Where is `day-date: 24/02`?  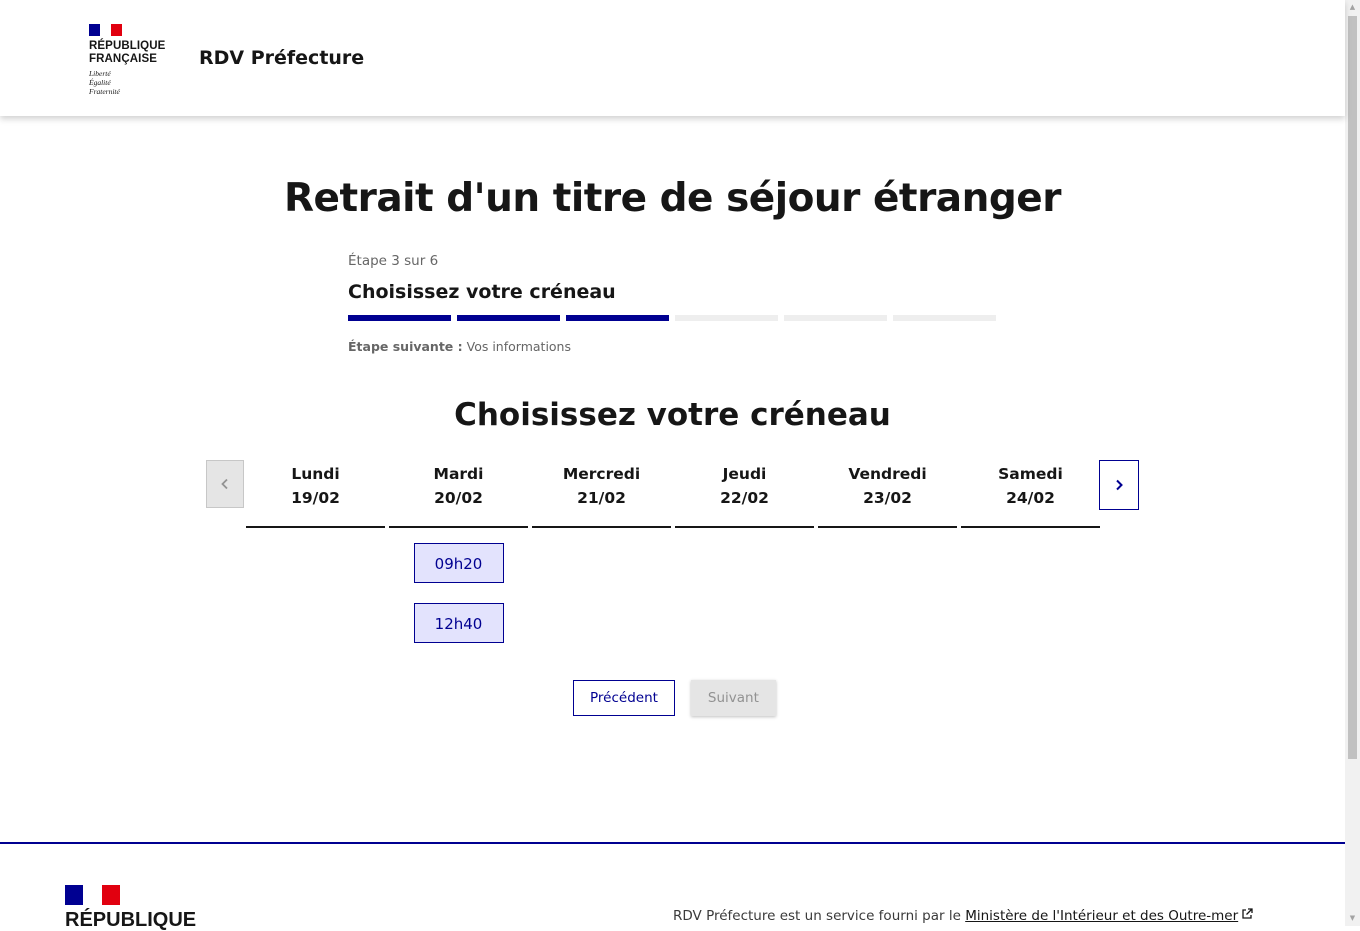 day-date: 24/02 is located at coordinates (1030, 498).